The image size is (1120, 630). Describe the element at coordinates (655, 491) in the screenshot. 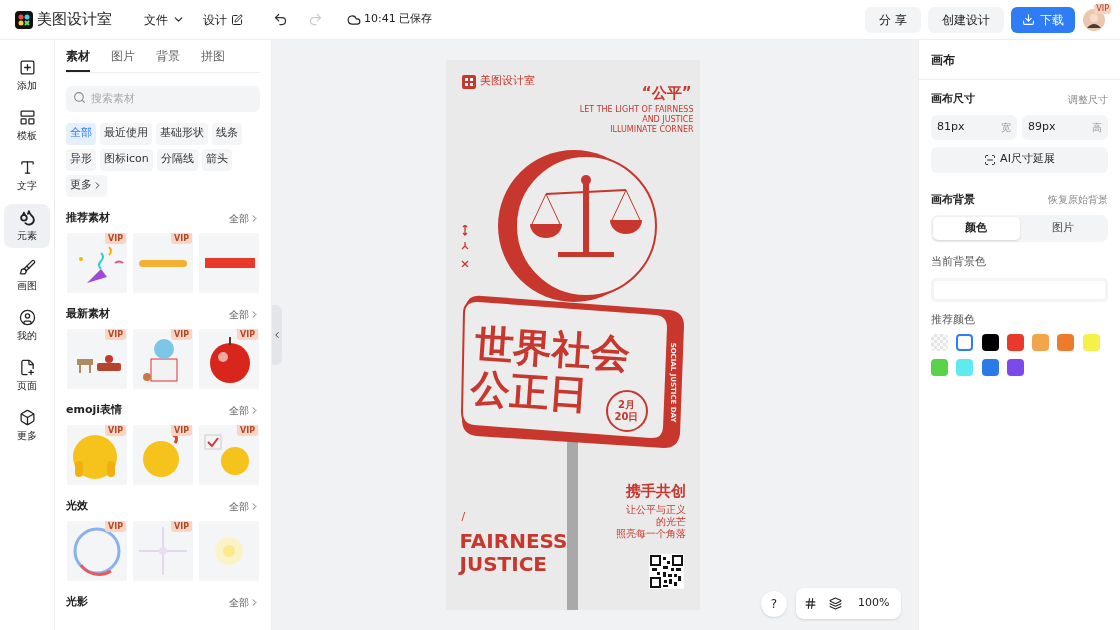

I see `poster-slogan: 携手共创` at that location.